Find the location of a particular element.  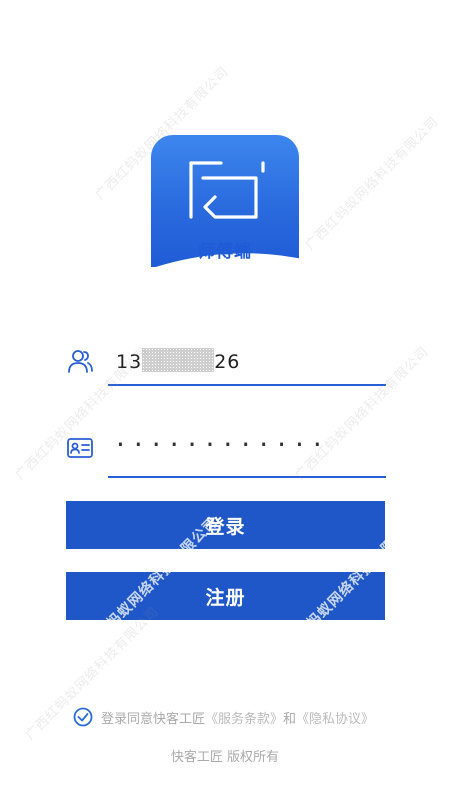

password-field: ············ is located at coordinates (226, 453).